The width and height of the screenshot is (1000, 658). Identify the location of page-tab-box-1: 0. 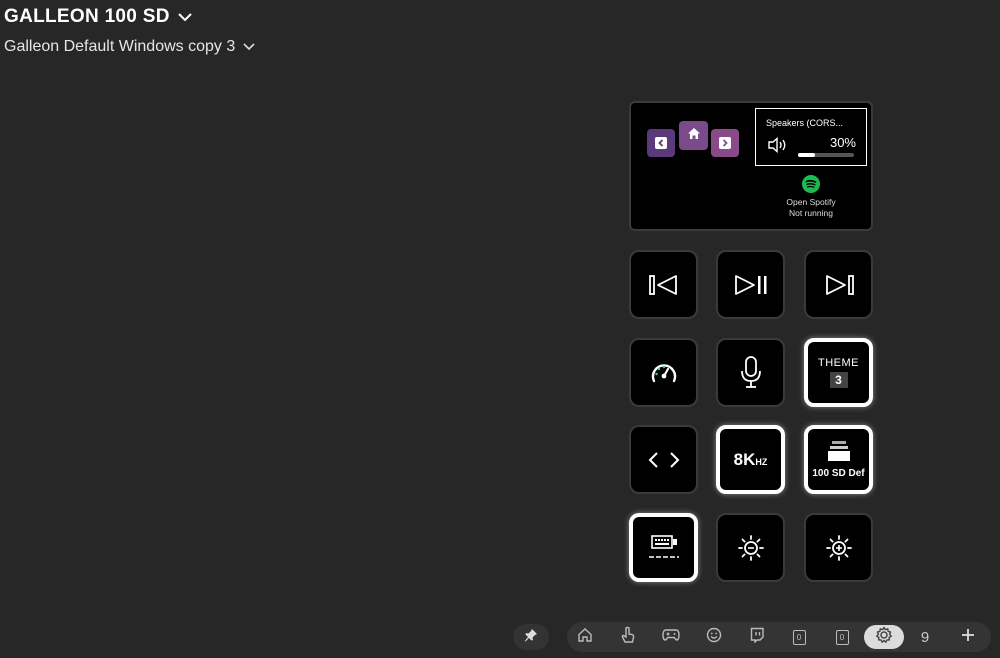
(799, 637).